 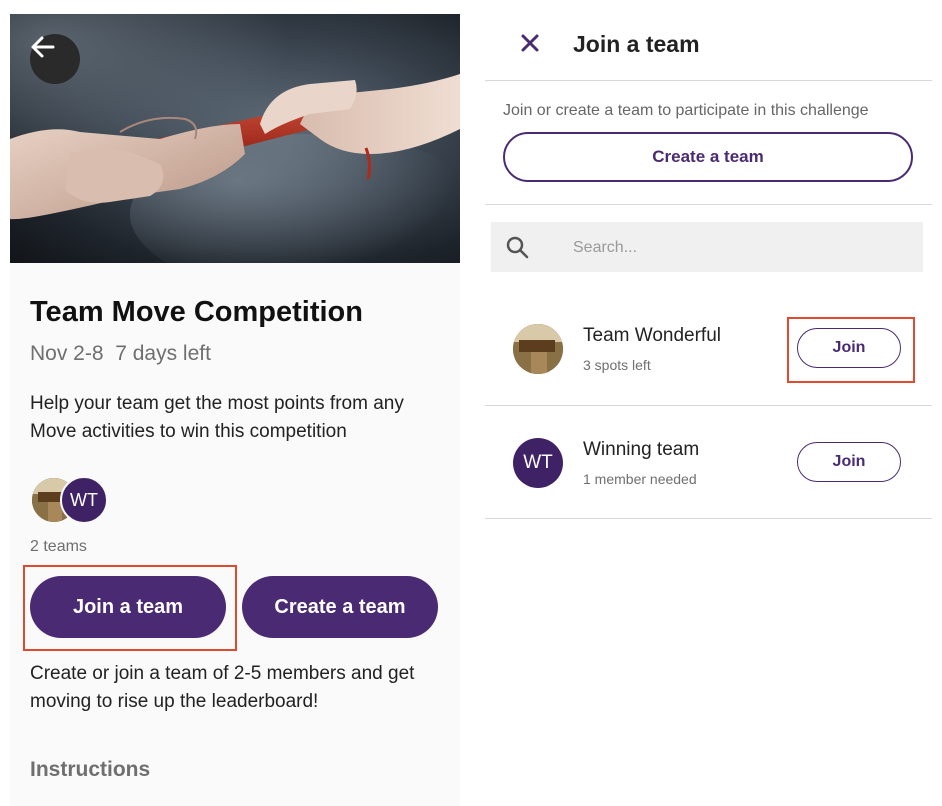 What do you see at coordinates (636, 44) in the screenshot?
I see `panel-title: Join a team` at bounding box center [636, 44].